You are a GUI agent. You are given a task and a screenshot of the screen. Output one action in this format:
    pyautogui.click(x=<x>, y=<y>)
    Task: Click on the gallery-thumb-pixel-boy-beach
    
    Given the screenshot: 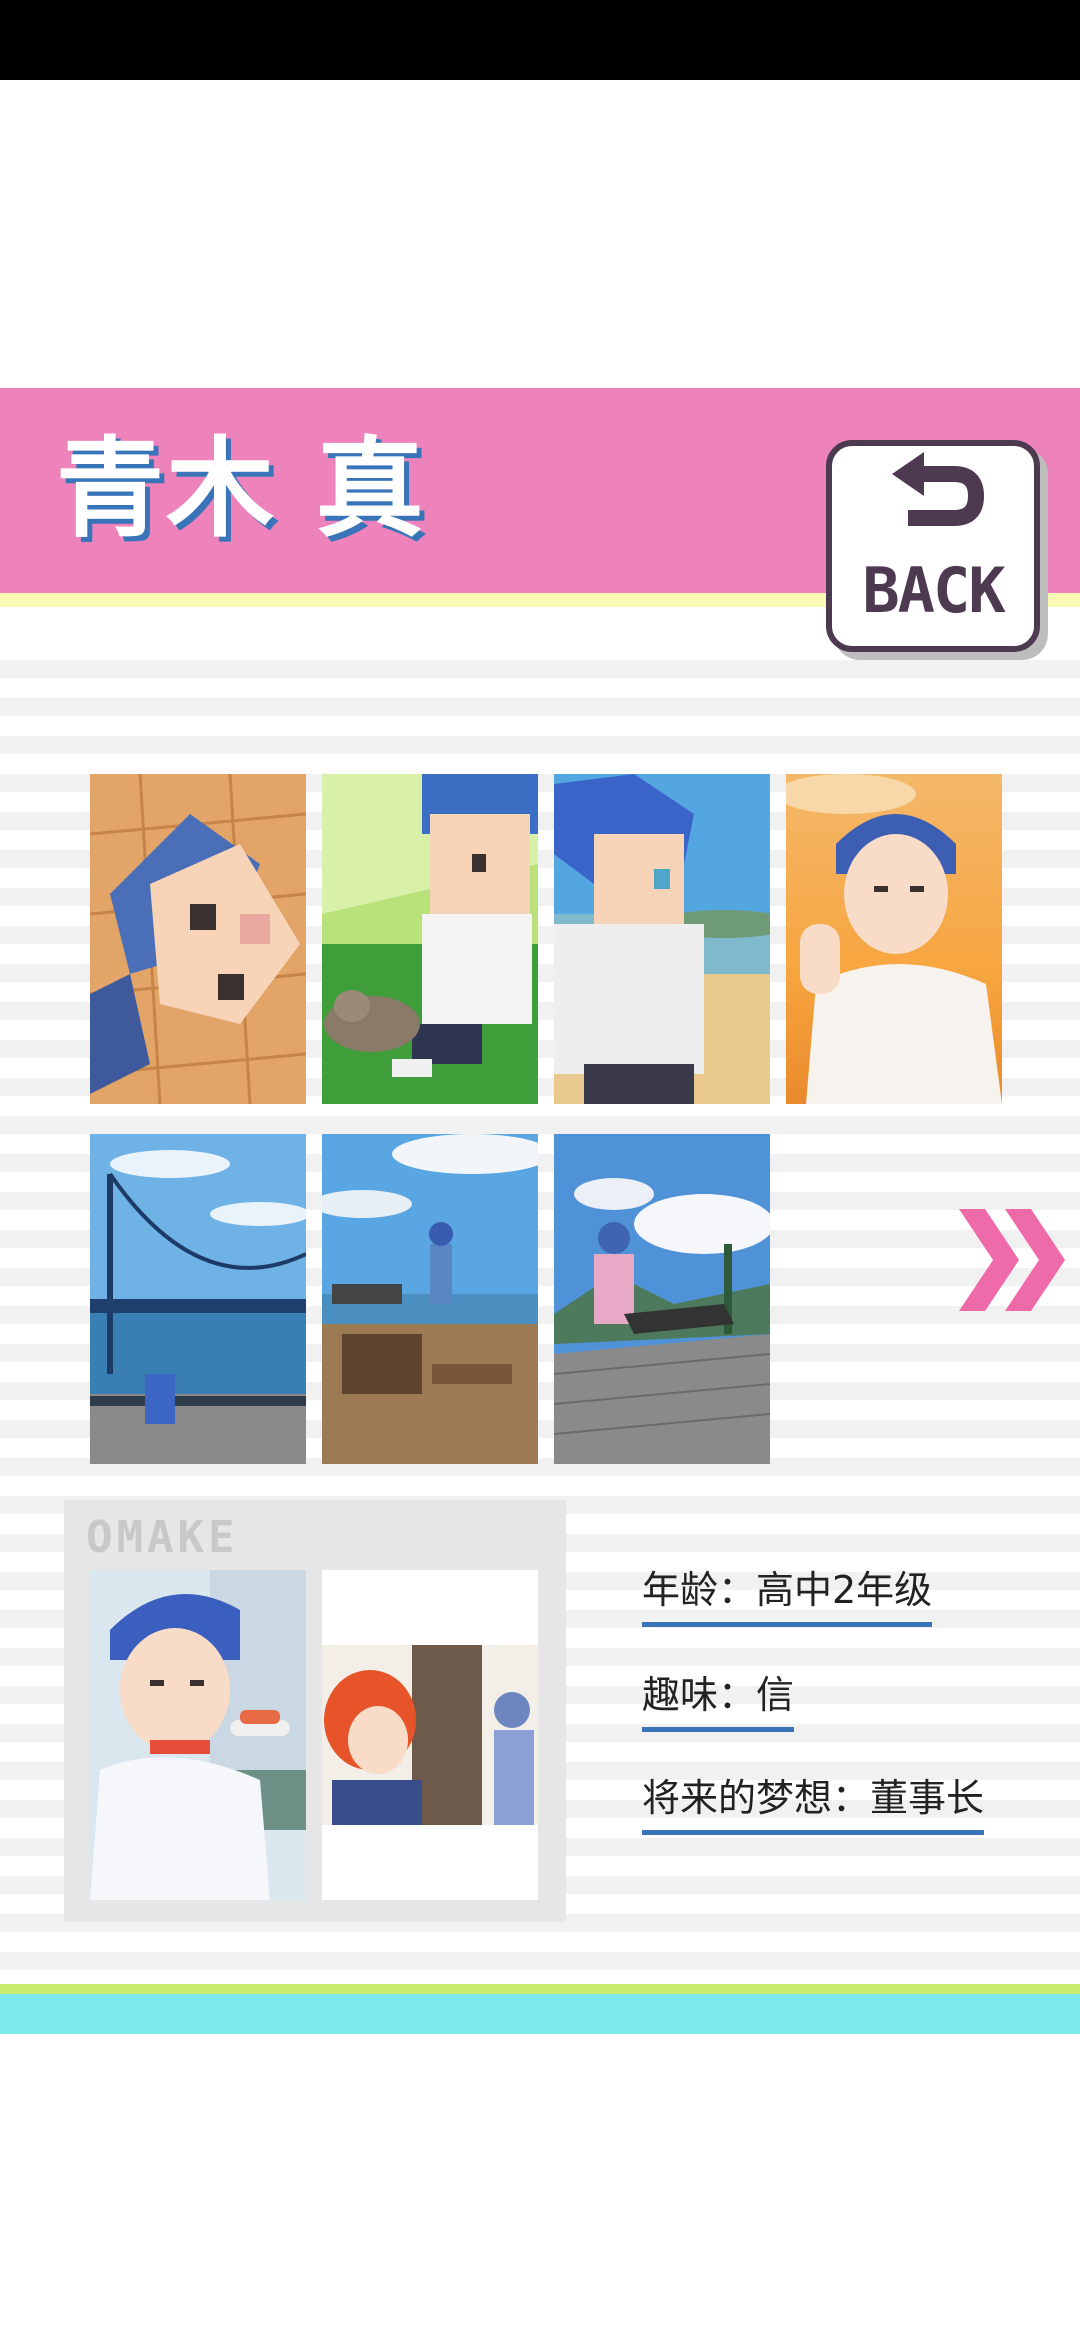 What is the action you would take?
    pyautogui.click(x=662, y=939)
    